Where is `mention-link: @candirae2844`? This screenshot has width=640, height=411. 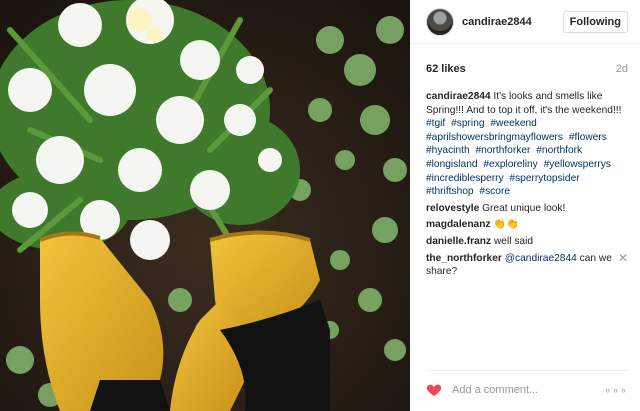
mention-link: @candirae2844 is located at coordinates (541, 258).